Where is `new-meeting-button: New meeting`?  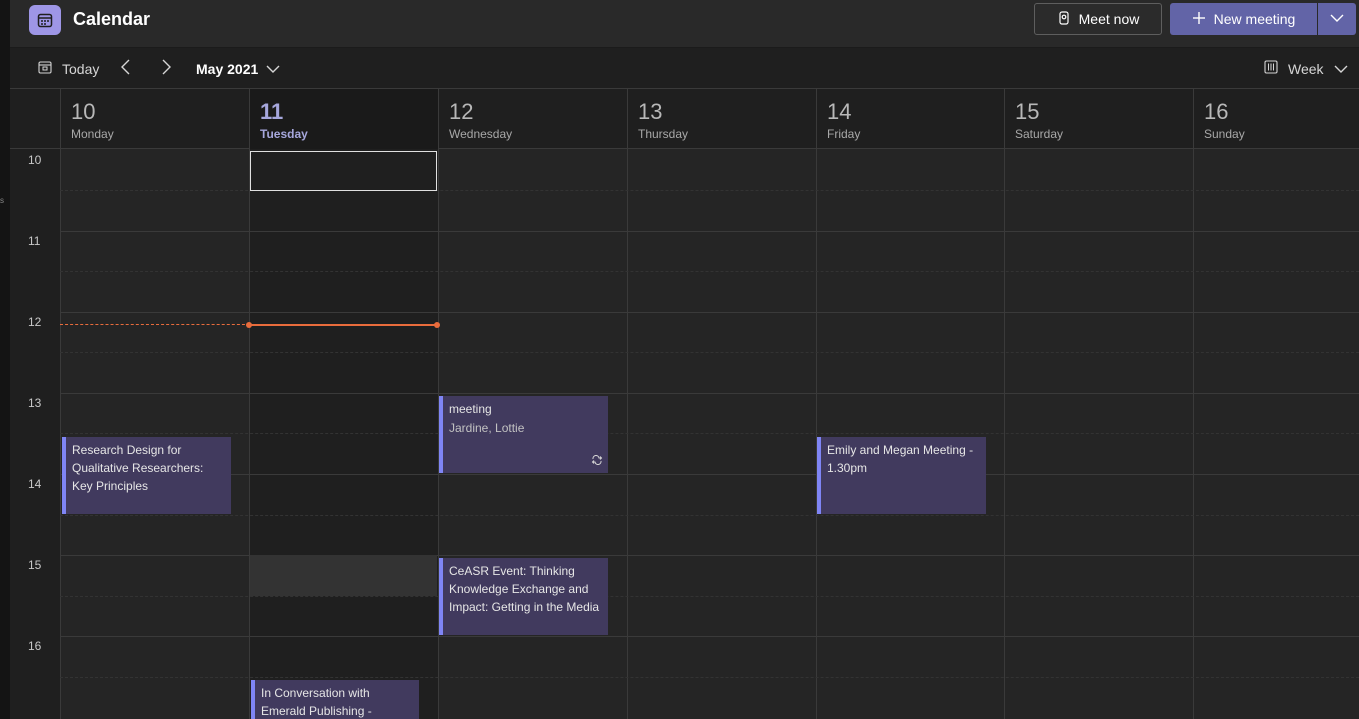
new-meeting-button: New meeting is located at coordinates (1243, 19).